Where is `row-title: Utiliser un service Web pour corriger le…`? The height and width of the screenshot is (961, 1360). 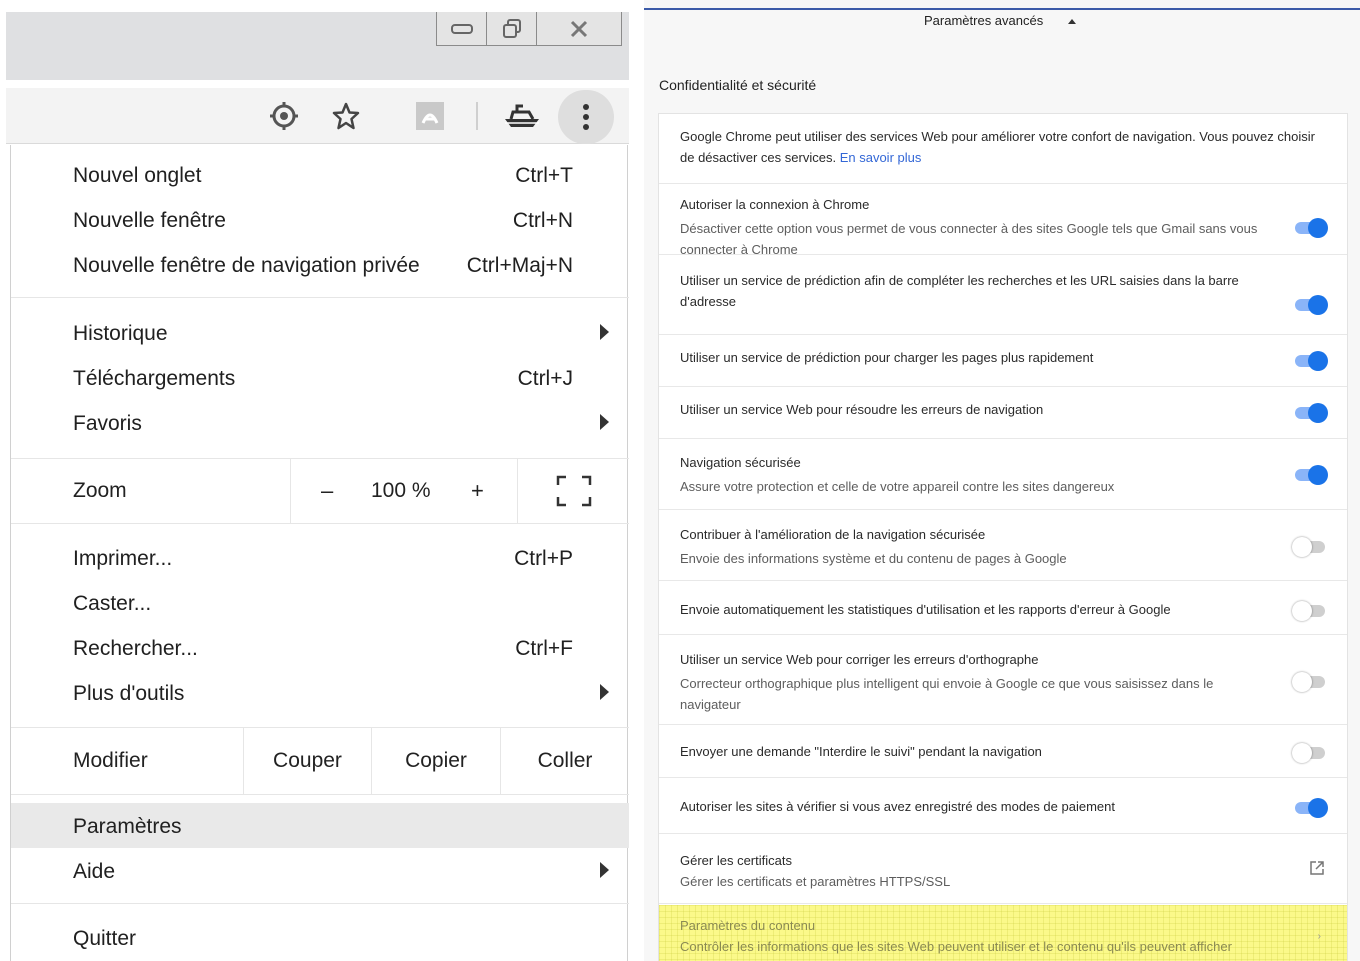
row-title: Utiliser un service Web pour corriger le… is located at coordinates (859, 659).